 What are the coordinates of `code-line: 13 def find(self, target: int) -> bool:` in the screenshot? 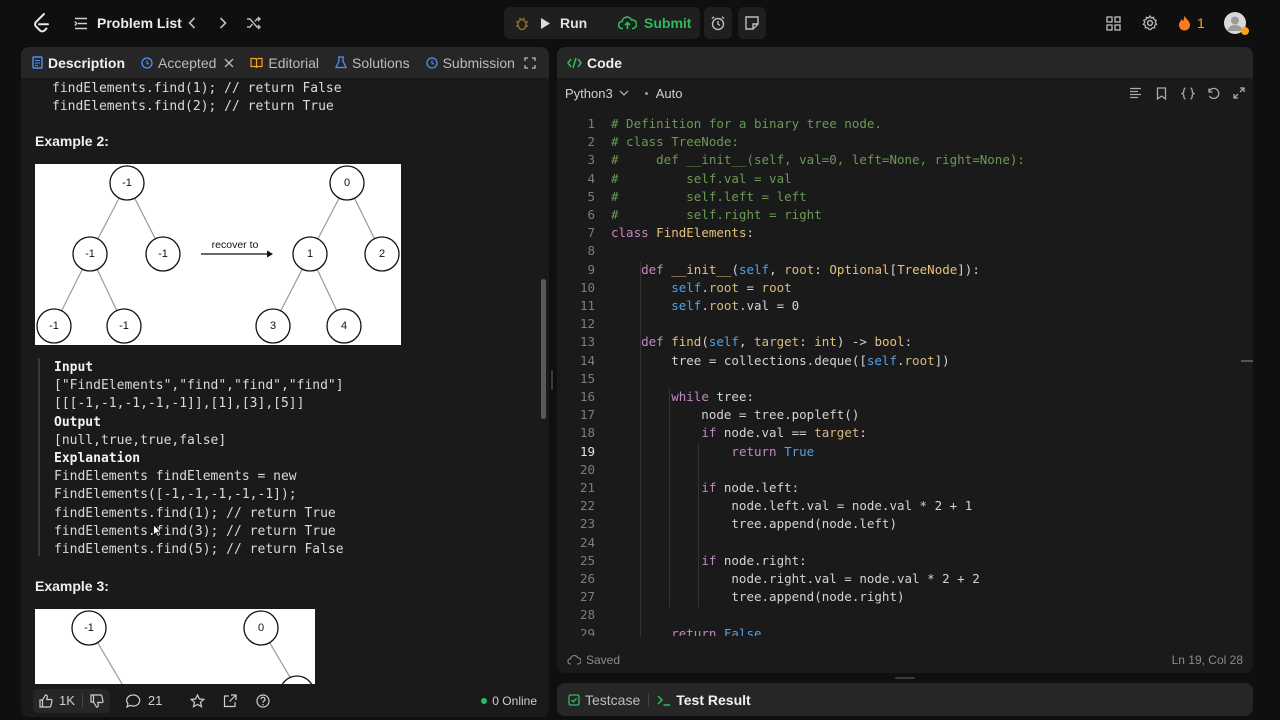 It's located at (897, 343).